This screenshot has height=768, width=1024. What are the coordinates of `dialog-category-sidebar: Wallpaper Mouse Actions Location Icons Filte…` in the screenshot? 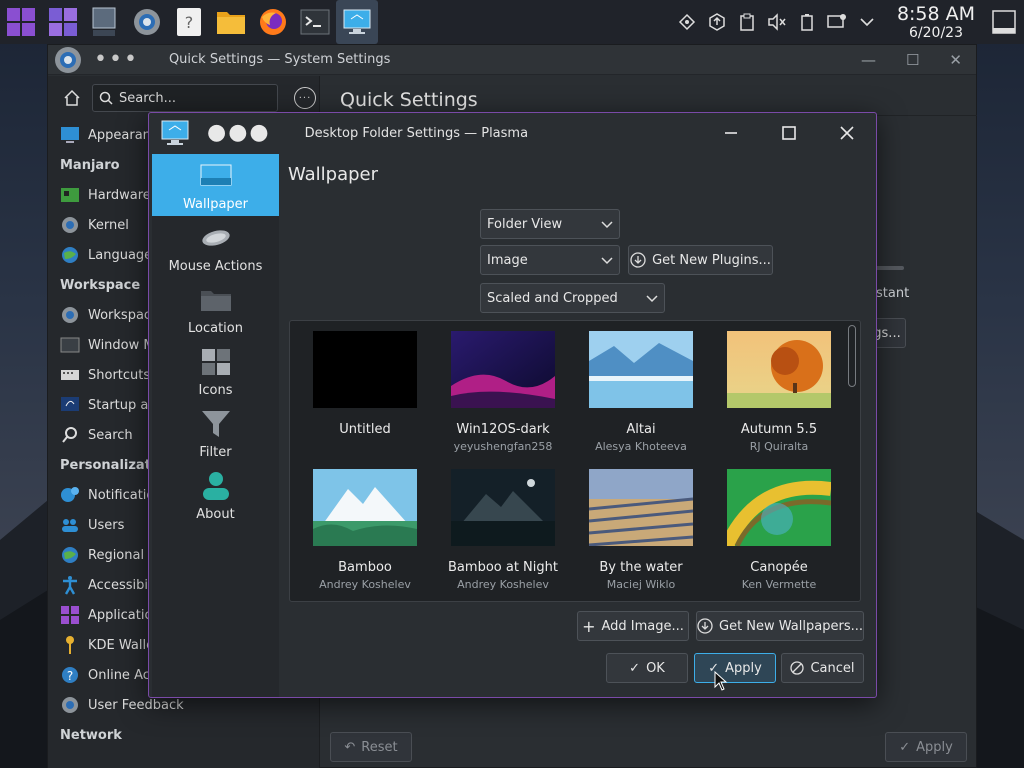 It's located at (215, 425).